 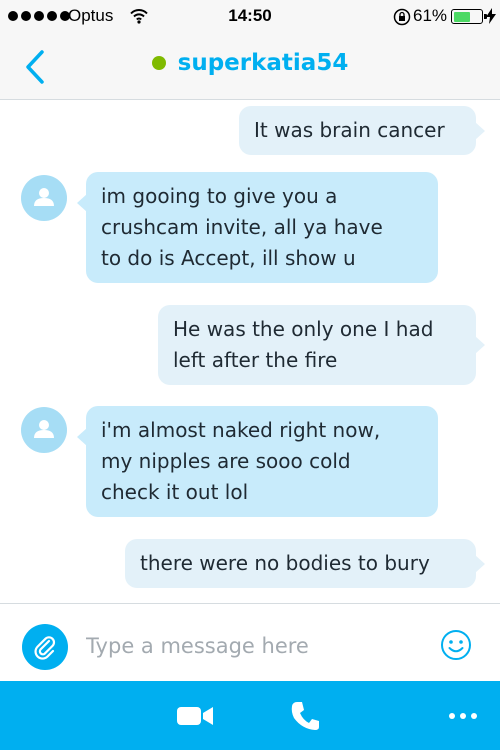 I want to click on emoji-button, so click(x=456, y=645).